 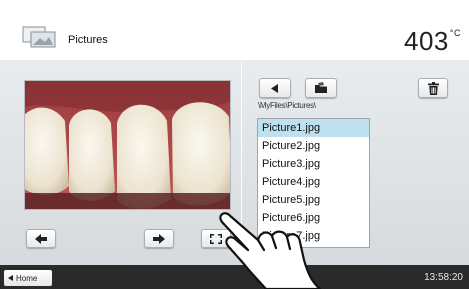 I want to click on temperature-display: 403°C, so click(x=432, y=41).